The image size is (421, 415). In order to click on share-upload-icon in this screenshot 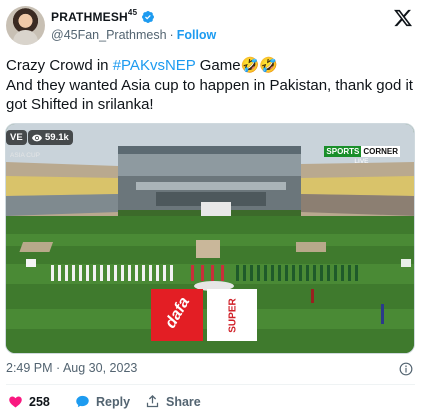, I will do `click(152, 401)`.